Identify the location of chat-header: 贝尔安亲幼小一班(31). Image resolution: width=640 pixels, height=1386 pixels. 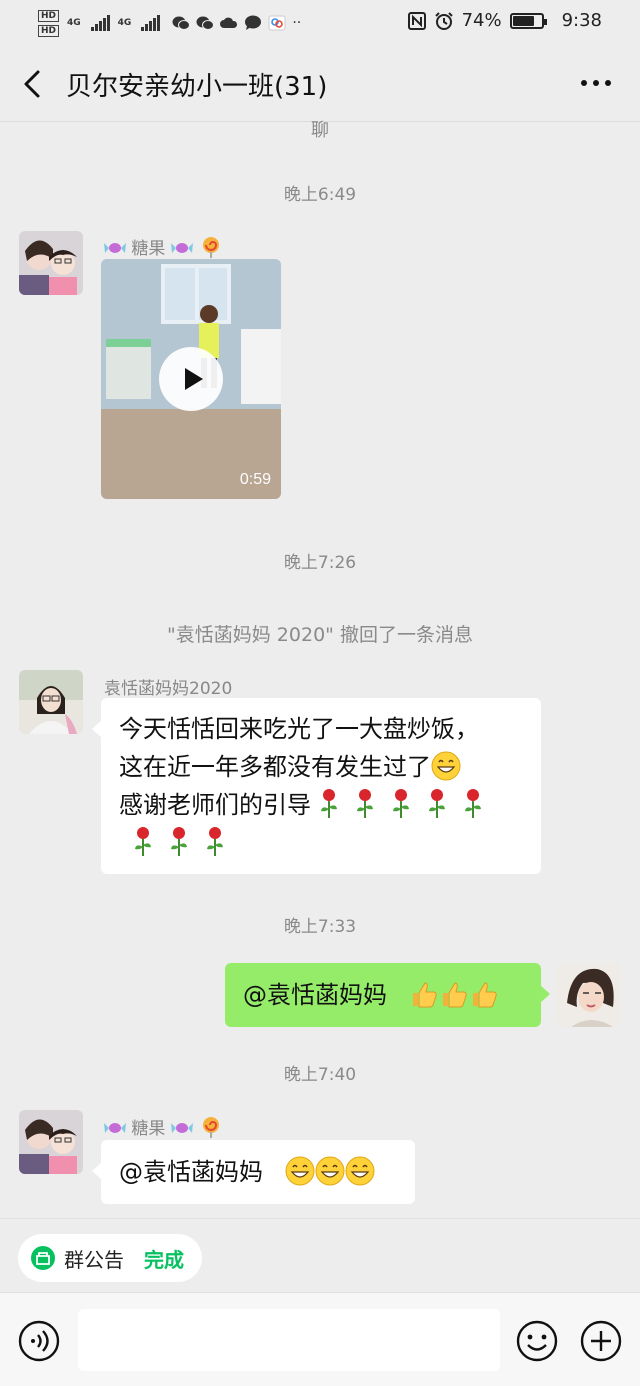
(320, 84).